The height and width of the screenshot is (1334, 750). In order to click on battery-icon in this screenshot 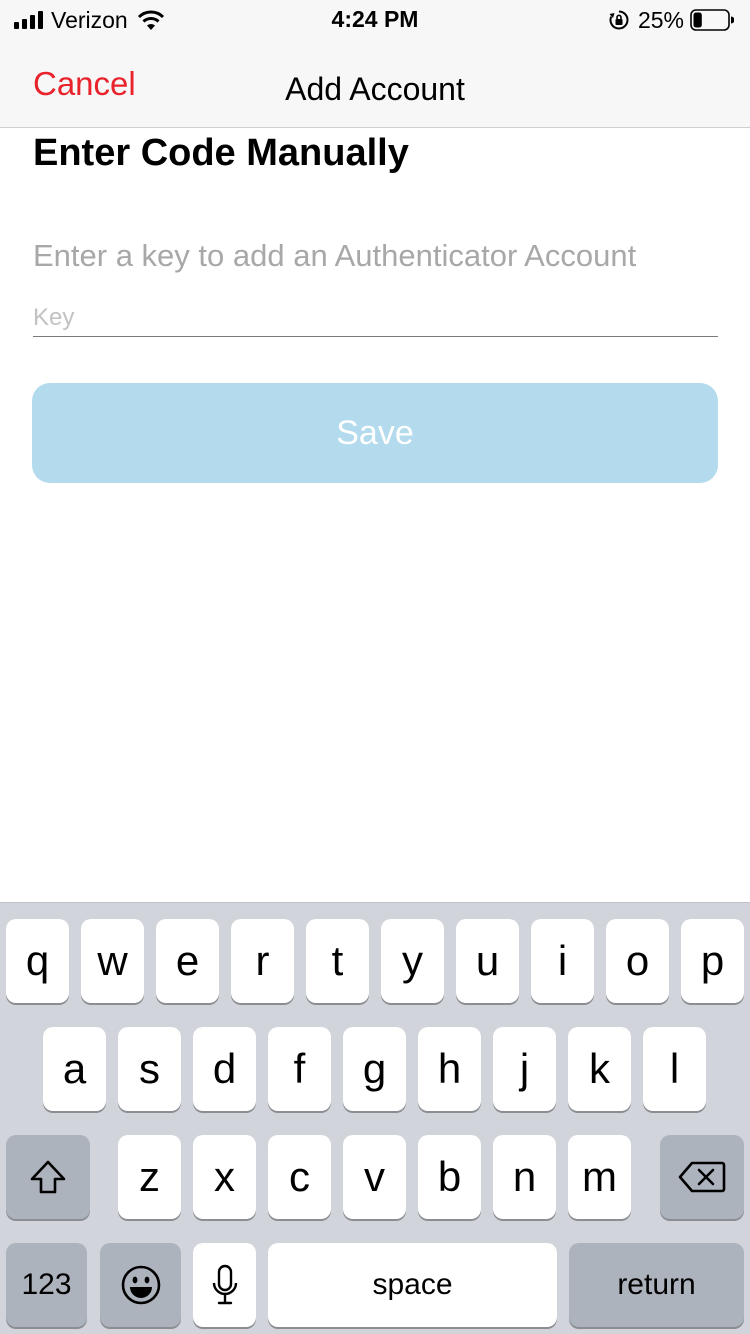, I will do `click(712, 20)`.